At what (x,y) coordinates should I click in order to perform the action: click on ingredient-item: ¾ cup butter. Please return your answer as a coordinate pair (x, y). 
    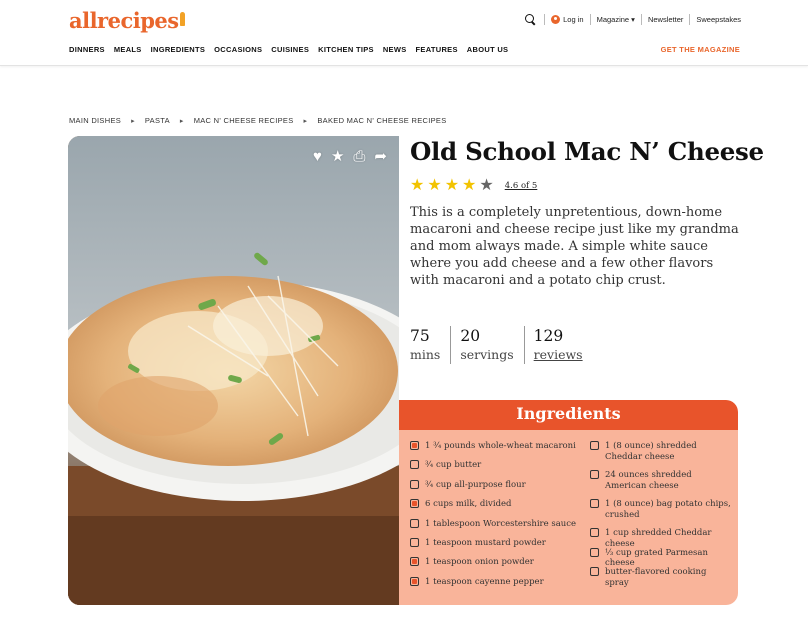
    Looking at the image, I should click on (495, 469).